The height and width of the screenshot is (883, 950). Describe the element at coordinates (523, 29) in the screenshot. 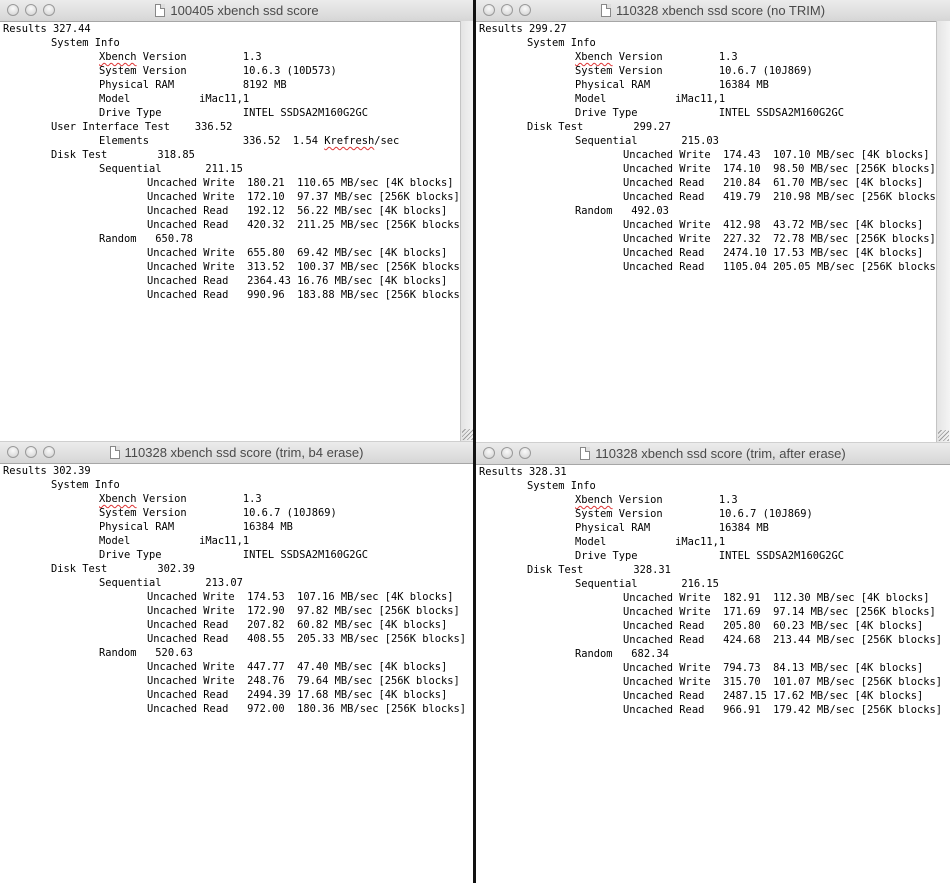

I see `text-line: Results 299.27` at that location.